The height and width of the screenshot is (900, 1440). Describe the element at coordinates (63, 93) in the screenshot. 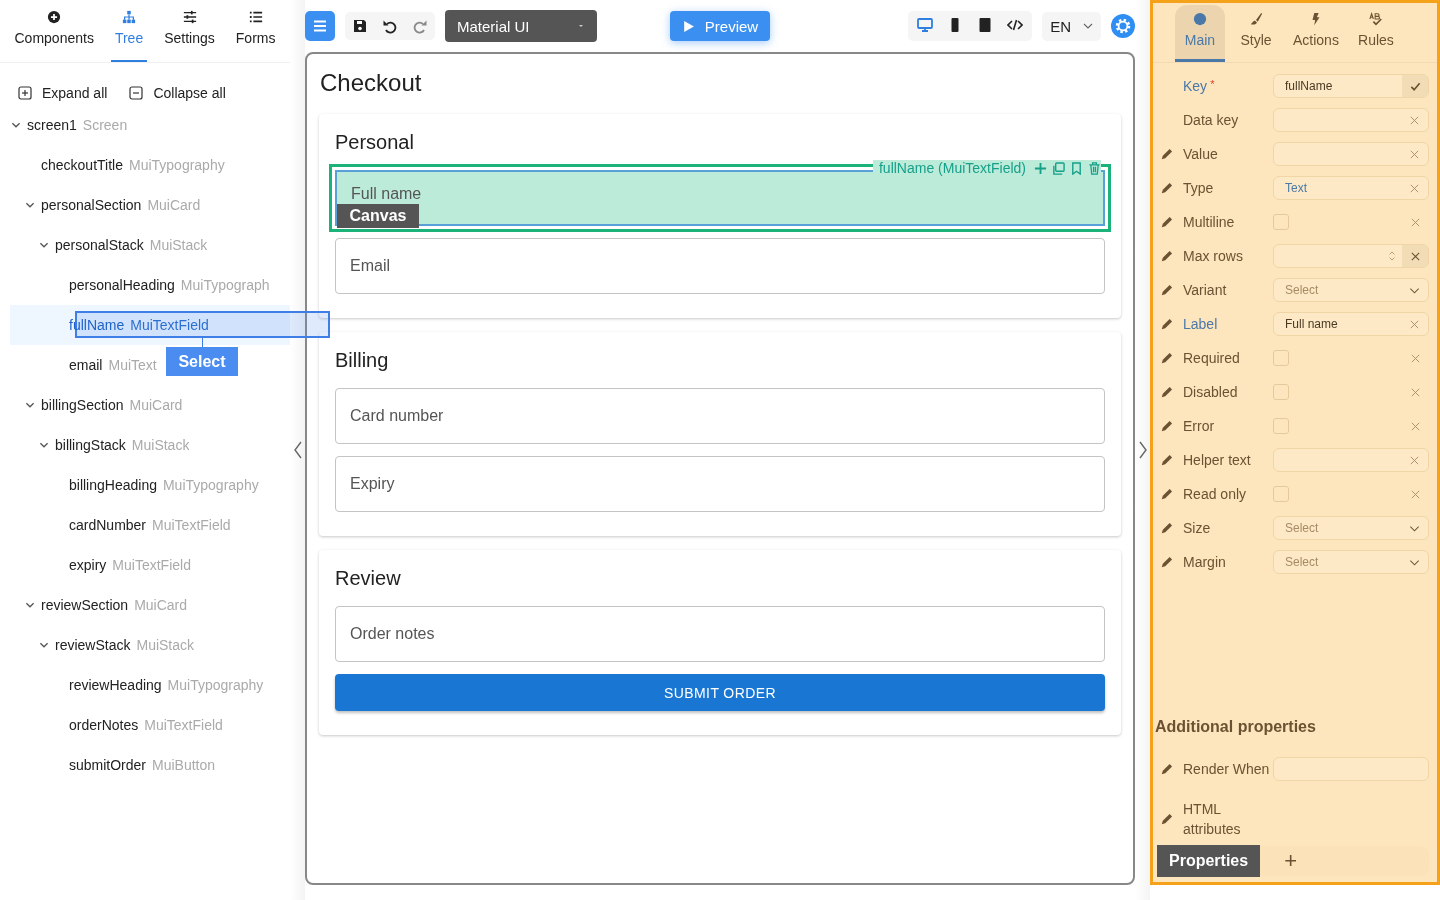

I see `expand-all-button: Expand all` at that location.